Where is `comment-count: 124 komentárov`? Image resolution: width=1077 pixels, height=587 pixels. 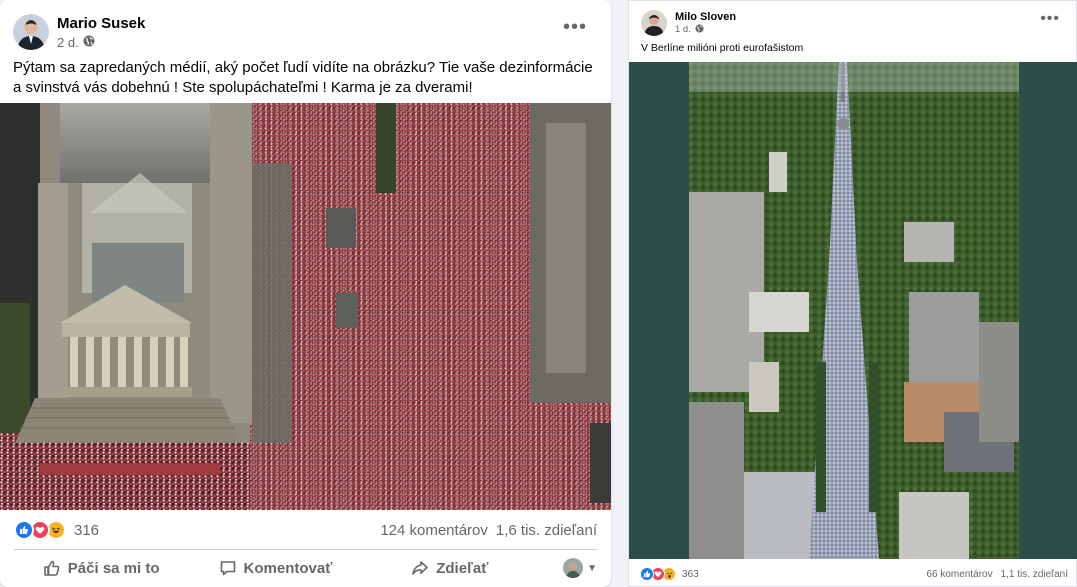 comment-count: 124 komentárov is located at coordinates (434, 530).